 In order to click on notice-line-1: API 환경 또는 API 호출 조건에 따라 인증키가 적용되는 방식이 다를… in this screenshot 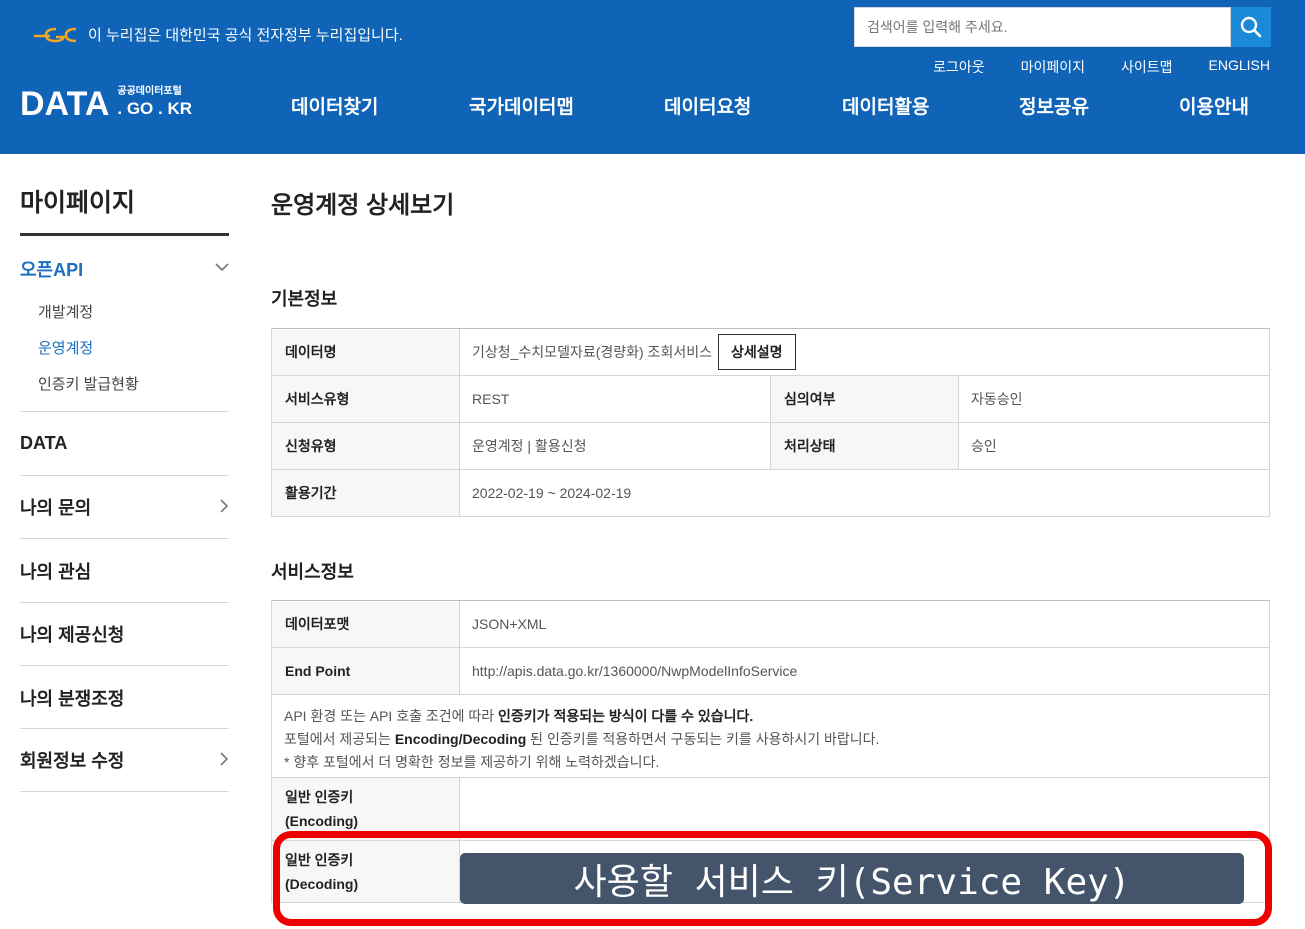, I will do `click(581, 716)`.